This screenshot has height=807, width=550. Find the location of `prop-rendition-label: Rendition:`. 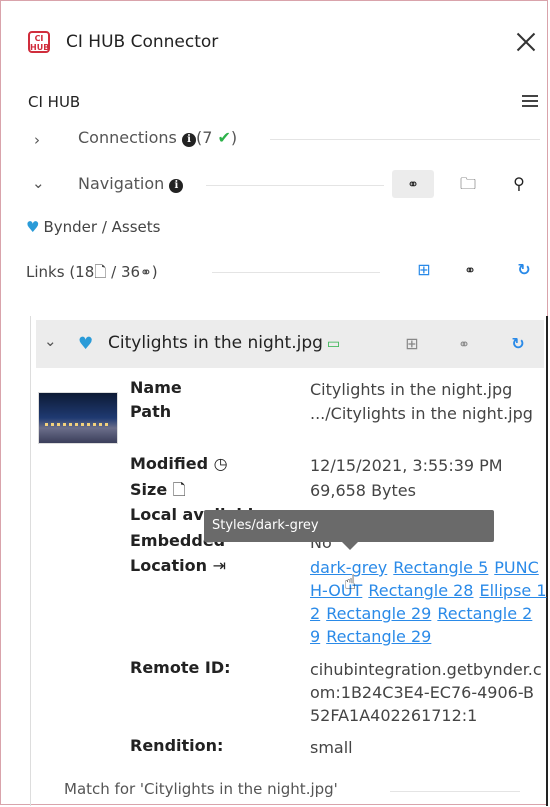

prop-rendition-label: Rendition: is located at coordinates (177, 745).